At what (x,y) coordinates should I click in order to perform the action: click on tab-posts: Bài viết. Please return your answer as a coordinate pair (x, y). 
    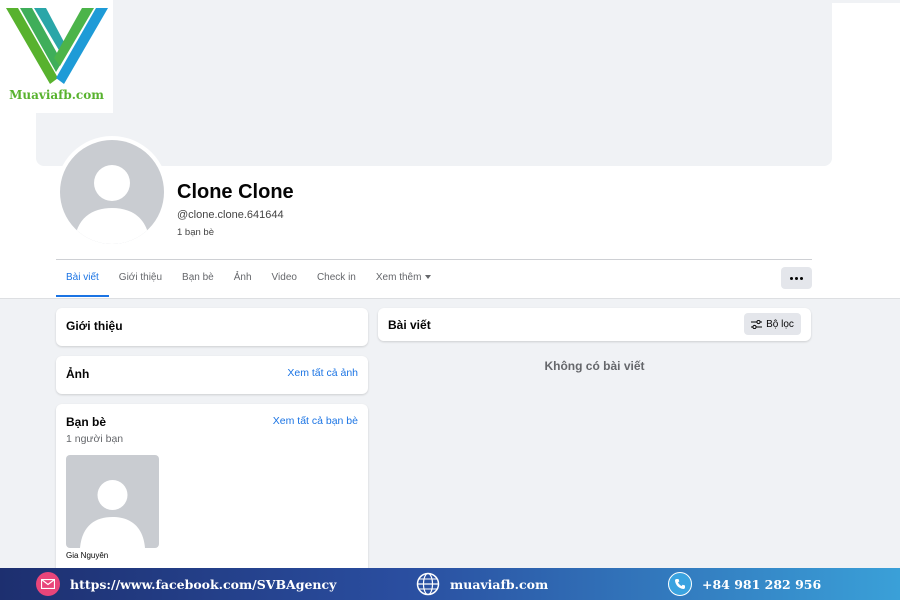
    Looking at the image, I should click on (82, 278).